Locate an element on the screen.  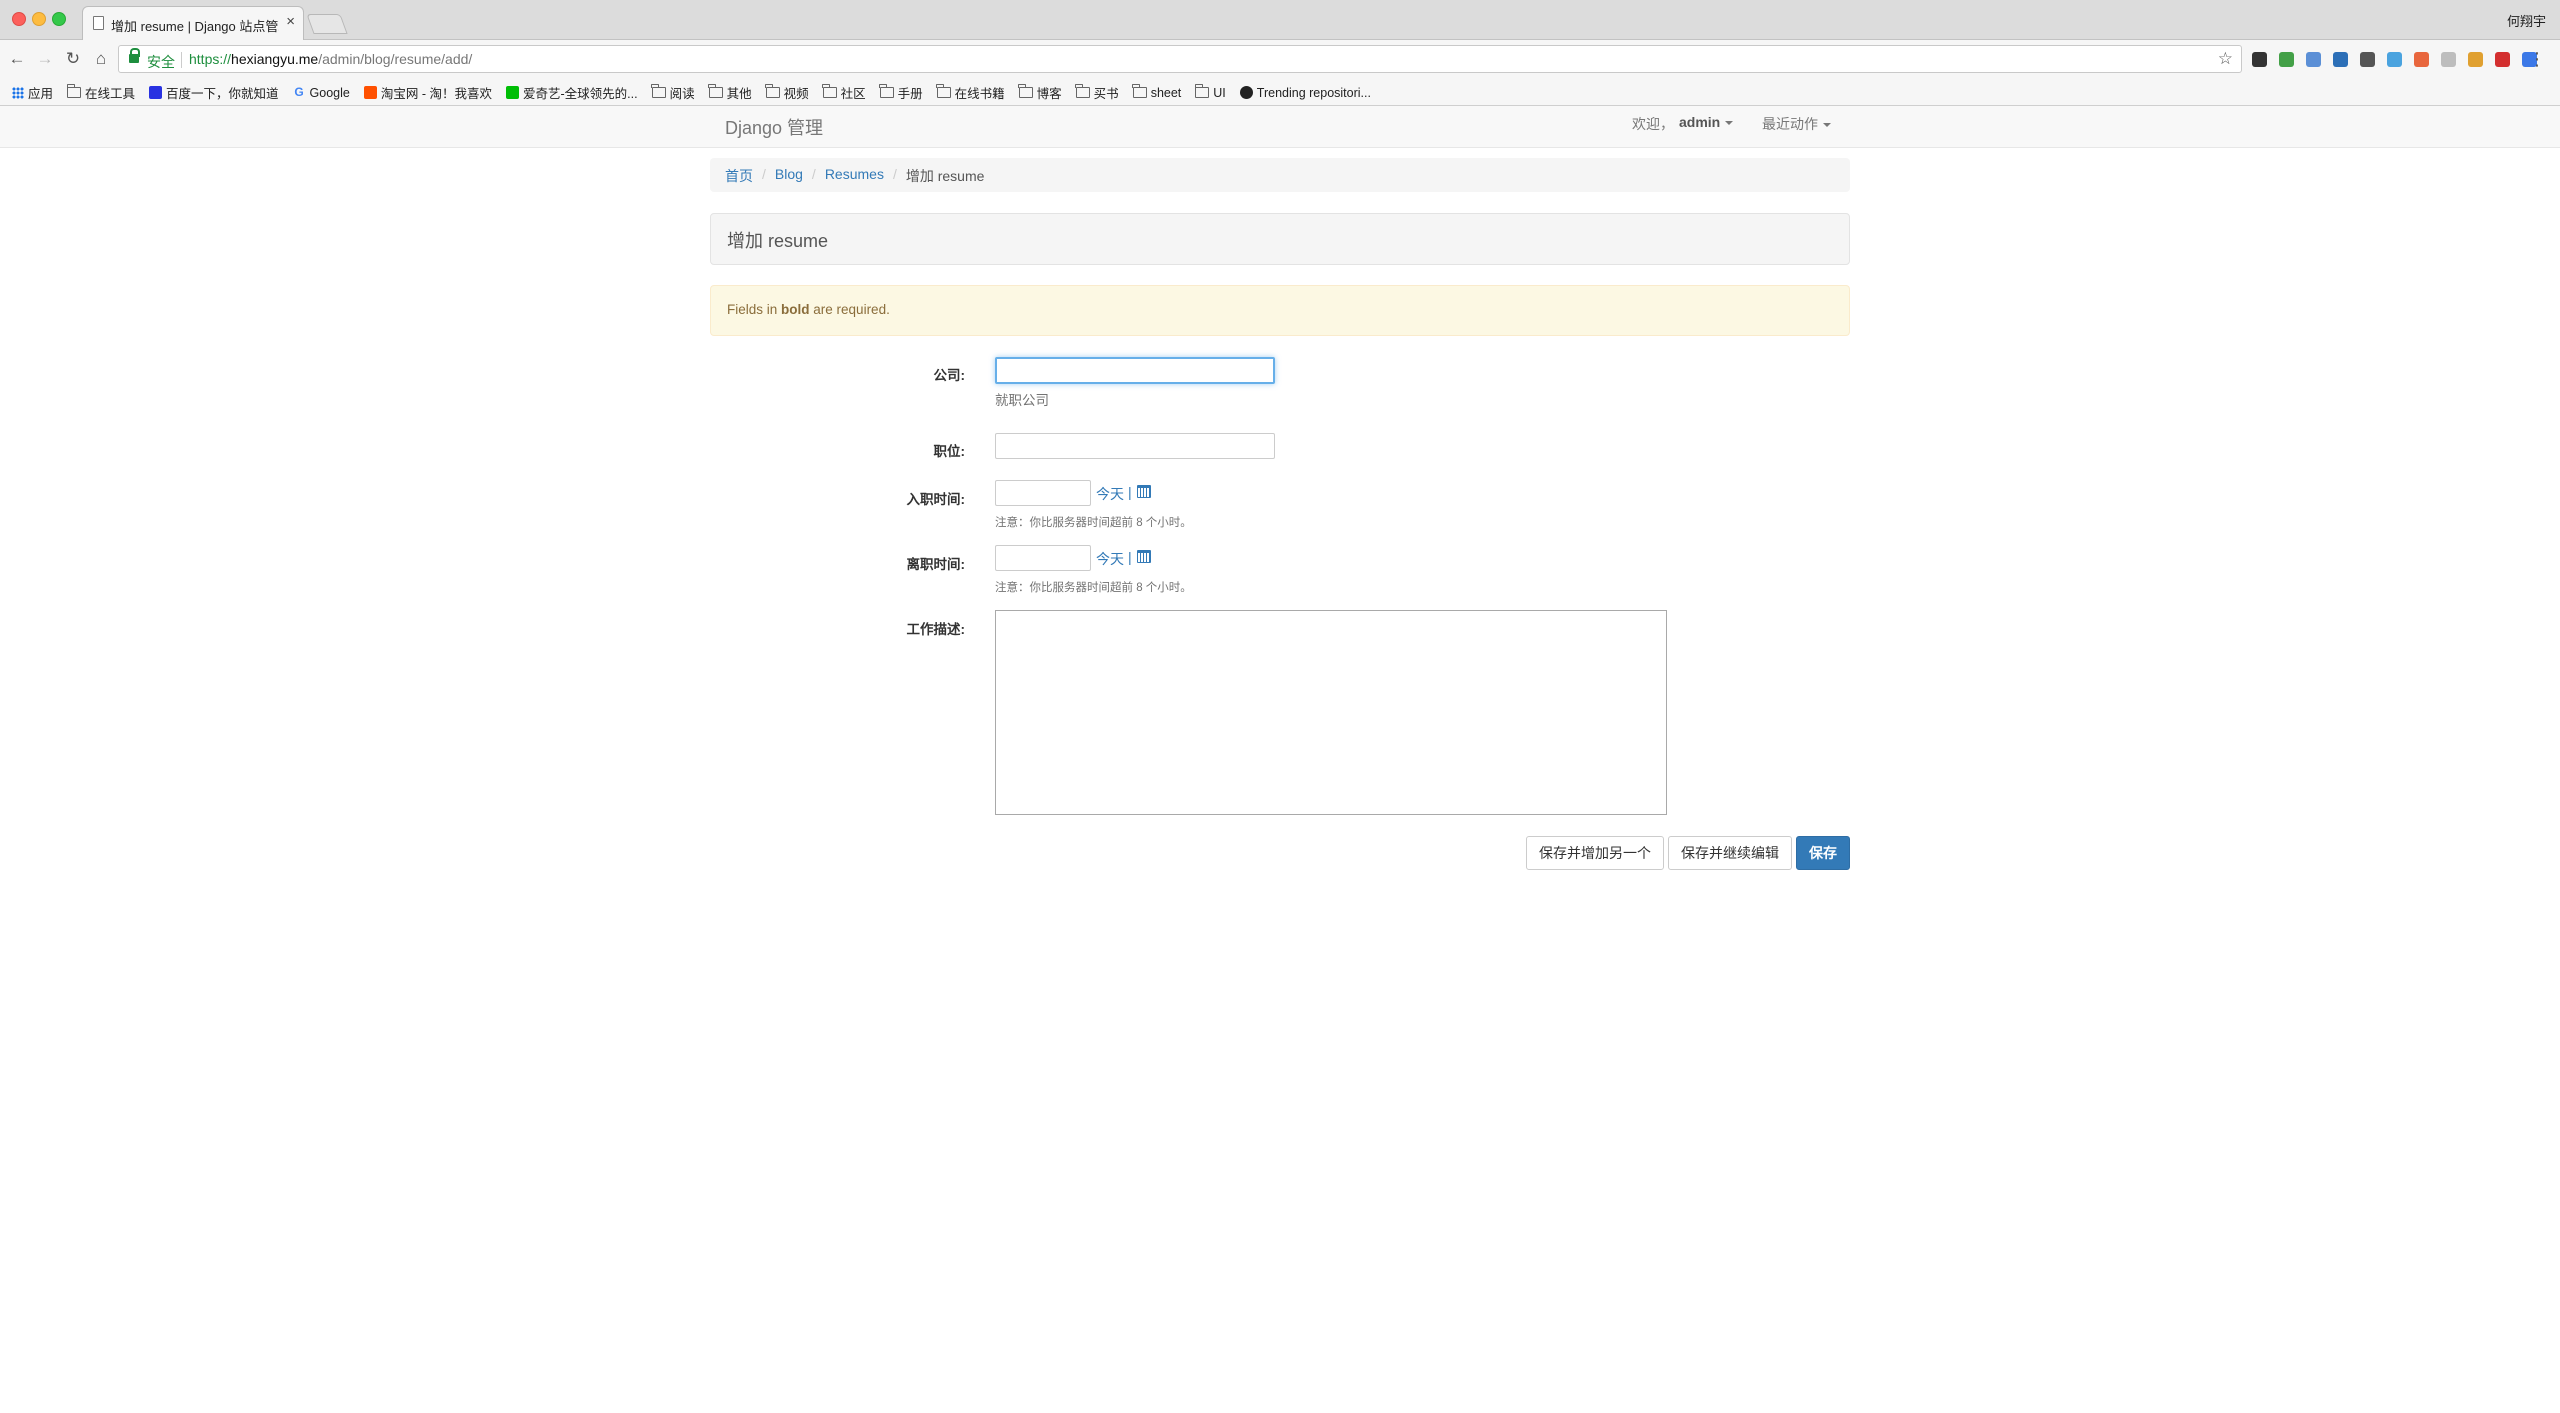
bookmark-label: 在线书籍 is located at coordinates (979, 94).